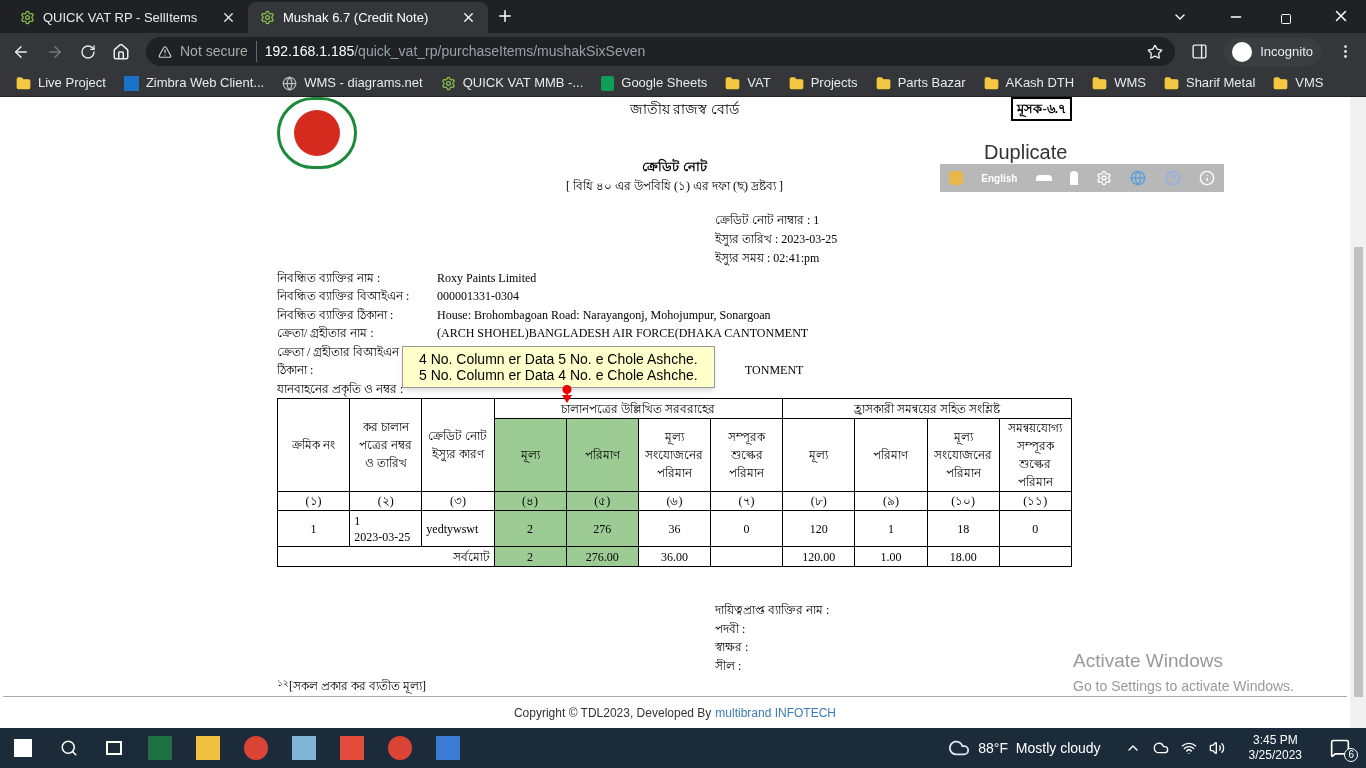 Image resolution: width=1366 pixels, height=768 pixels. Describe the element at coordinates (920, 83) in the screenshot. I see `bookmark-item: Parts Bazar` at that location.